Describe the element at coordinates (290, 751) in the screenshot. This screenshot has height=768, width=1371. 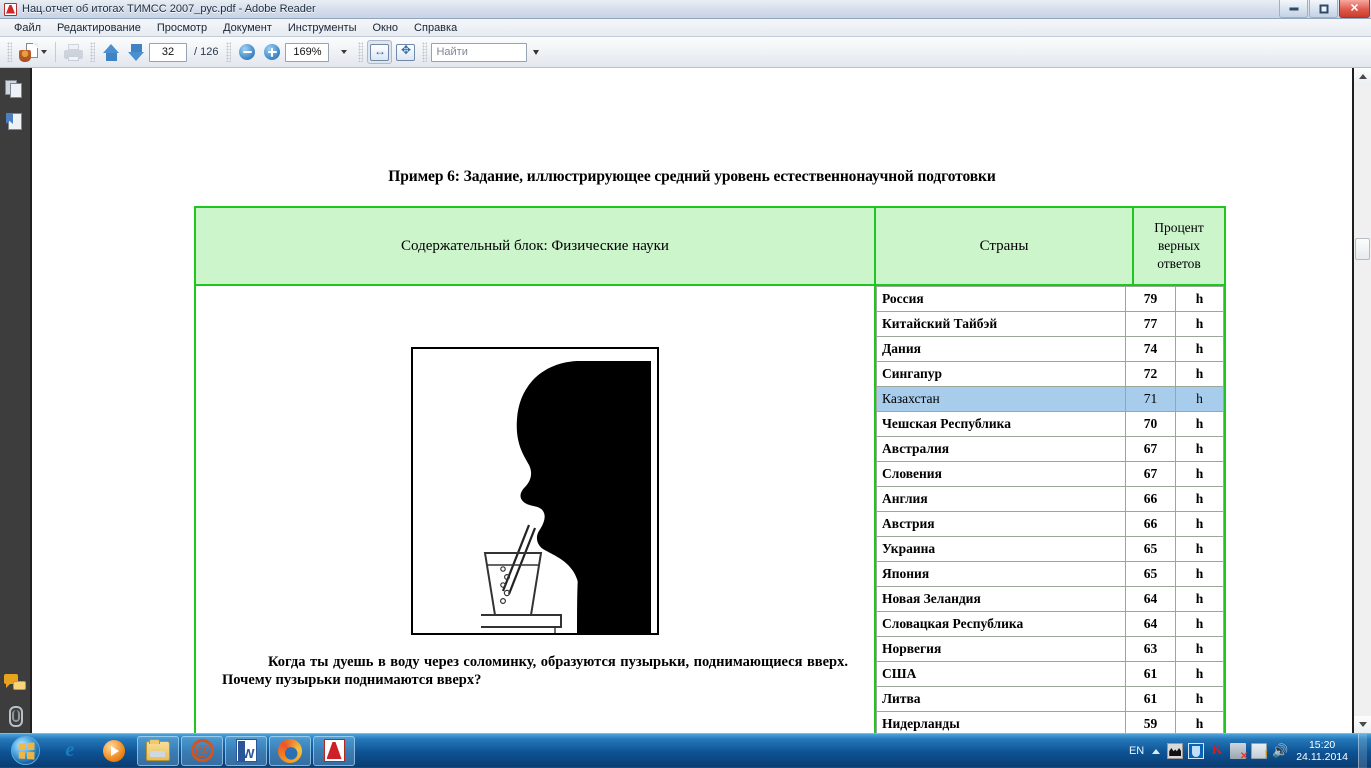
I see `taskbar-item-firefox` at that location.